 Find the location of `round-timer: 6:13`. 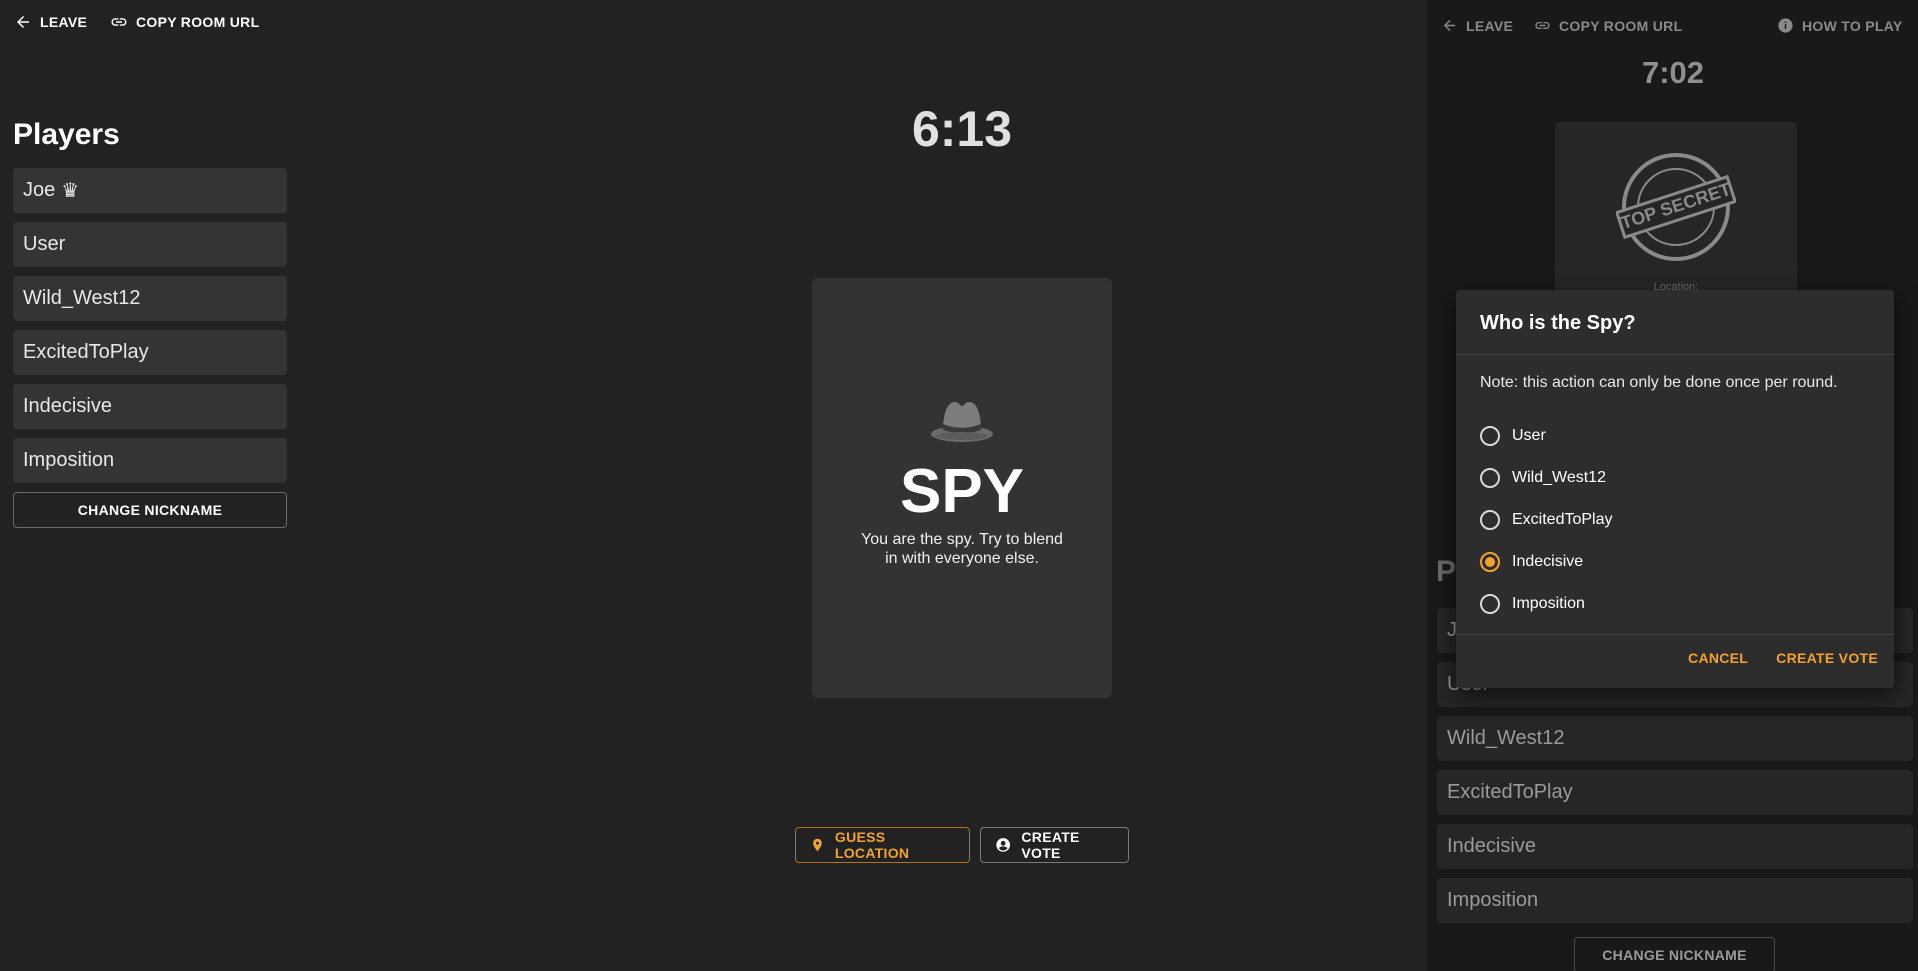

round-timer: 6:13 is located at coordinates (962, 129).